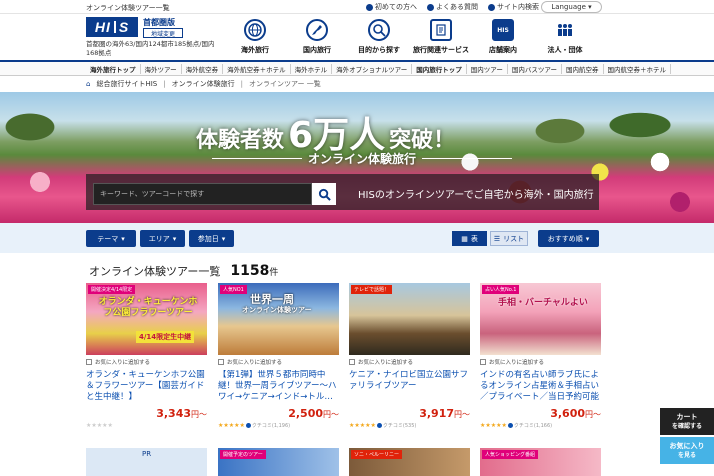  What do you see at coordinates (571, 7) in the screenshot?
I see `language-select: Language ▾` at bounding box center [571, 7].